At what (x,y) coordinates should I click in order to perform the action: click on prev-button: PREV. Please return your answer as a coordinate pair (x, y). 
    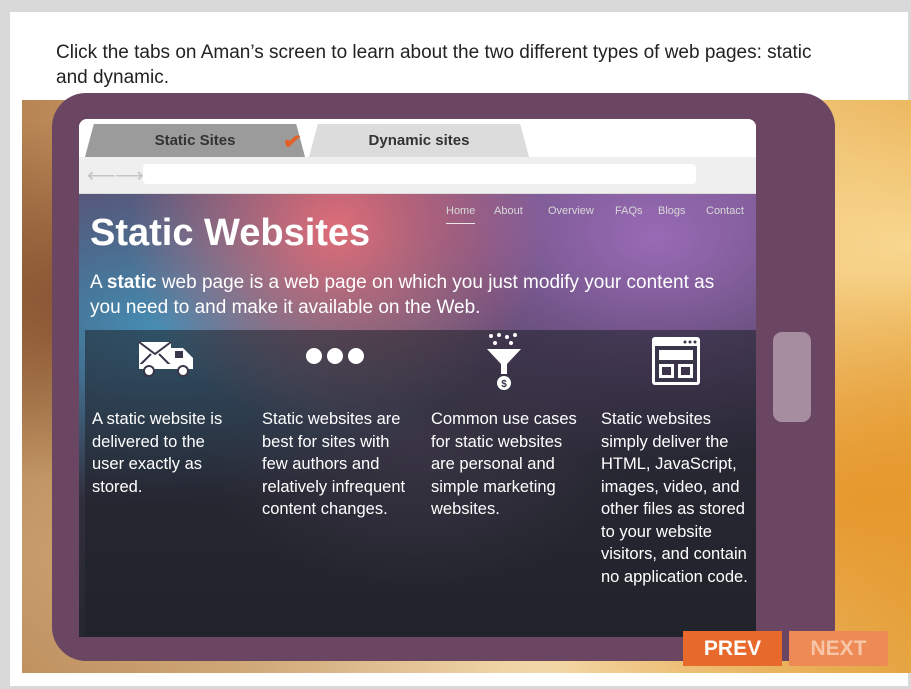
    Looking at the image, I should click on (732, 648).